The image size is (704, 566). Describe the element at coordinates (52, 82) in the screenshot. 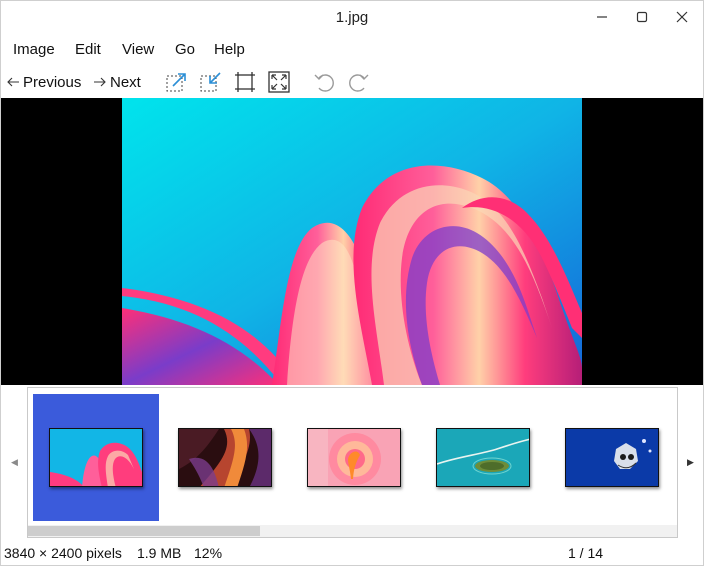

I see `previous-label: Previous` at that location.